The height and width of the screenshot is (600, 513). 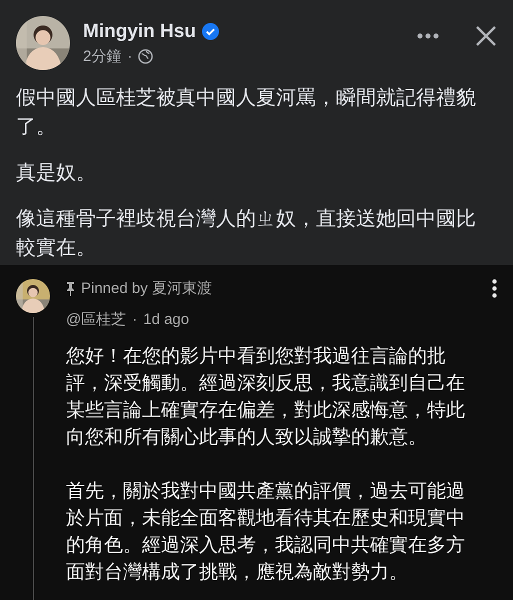 I want to click on author-name: Mingyin Hsu, so click(x=139, y=31).